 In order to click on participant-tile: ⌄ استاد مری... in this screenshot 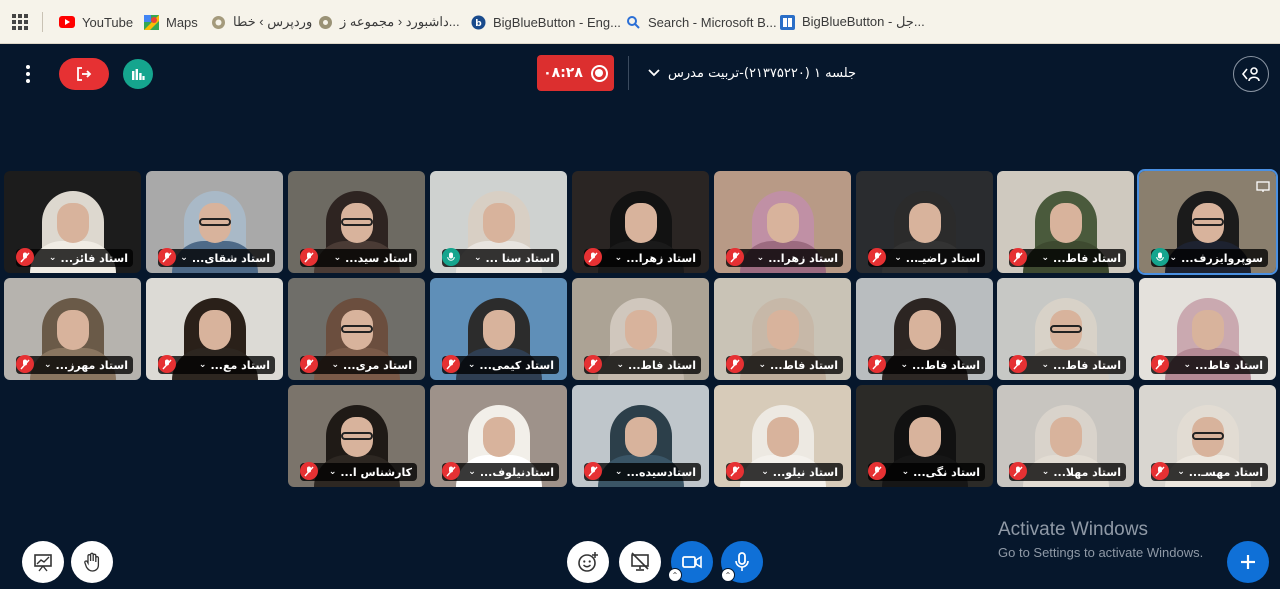, I will do `click(356, 329)`.